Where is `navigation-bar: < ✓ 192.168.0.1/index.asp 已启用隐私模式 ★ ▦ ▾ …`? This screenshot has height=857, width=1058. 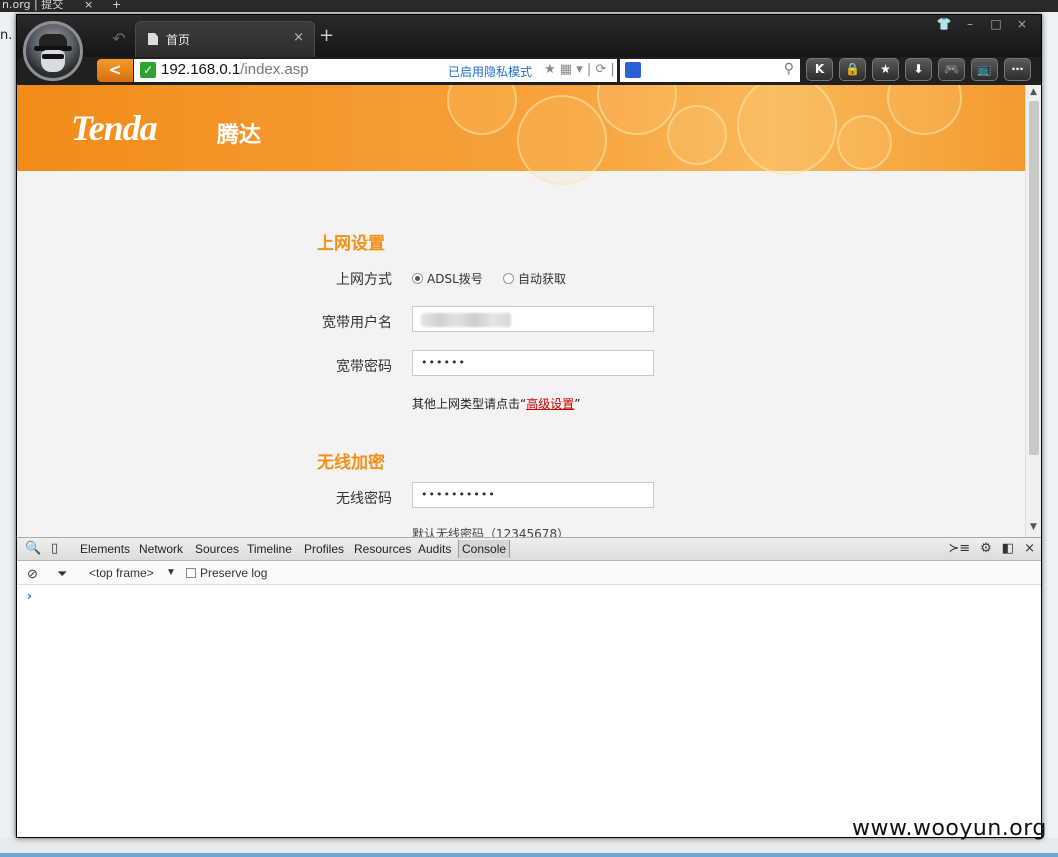
navigation-bar: < ✓ 192.168.0.1/index.asp 已启用隐私模式 ★ ▦ ▾ … is located at coordinates (529, 71).